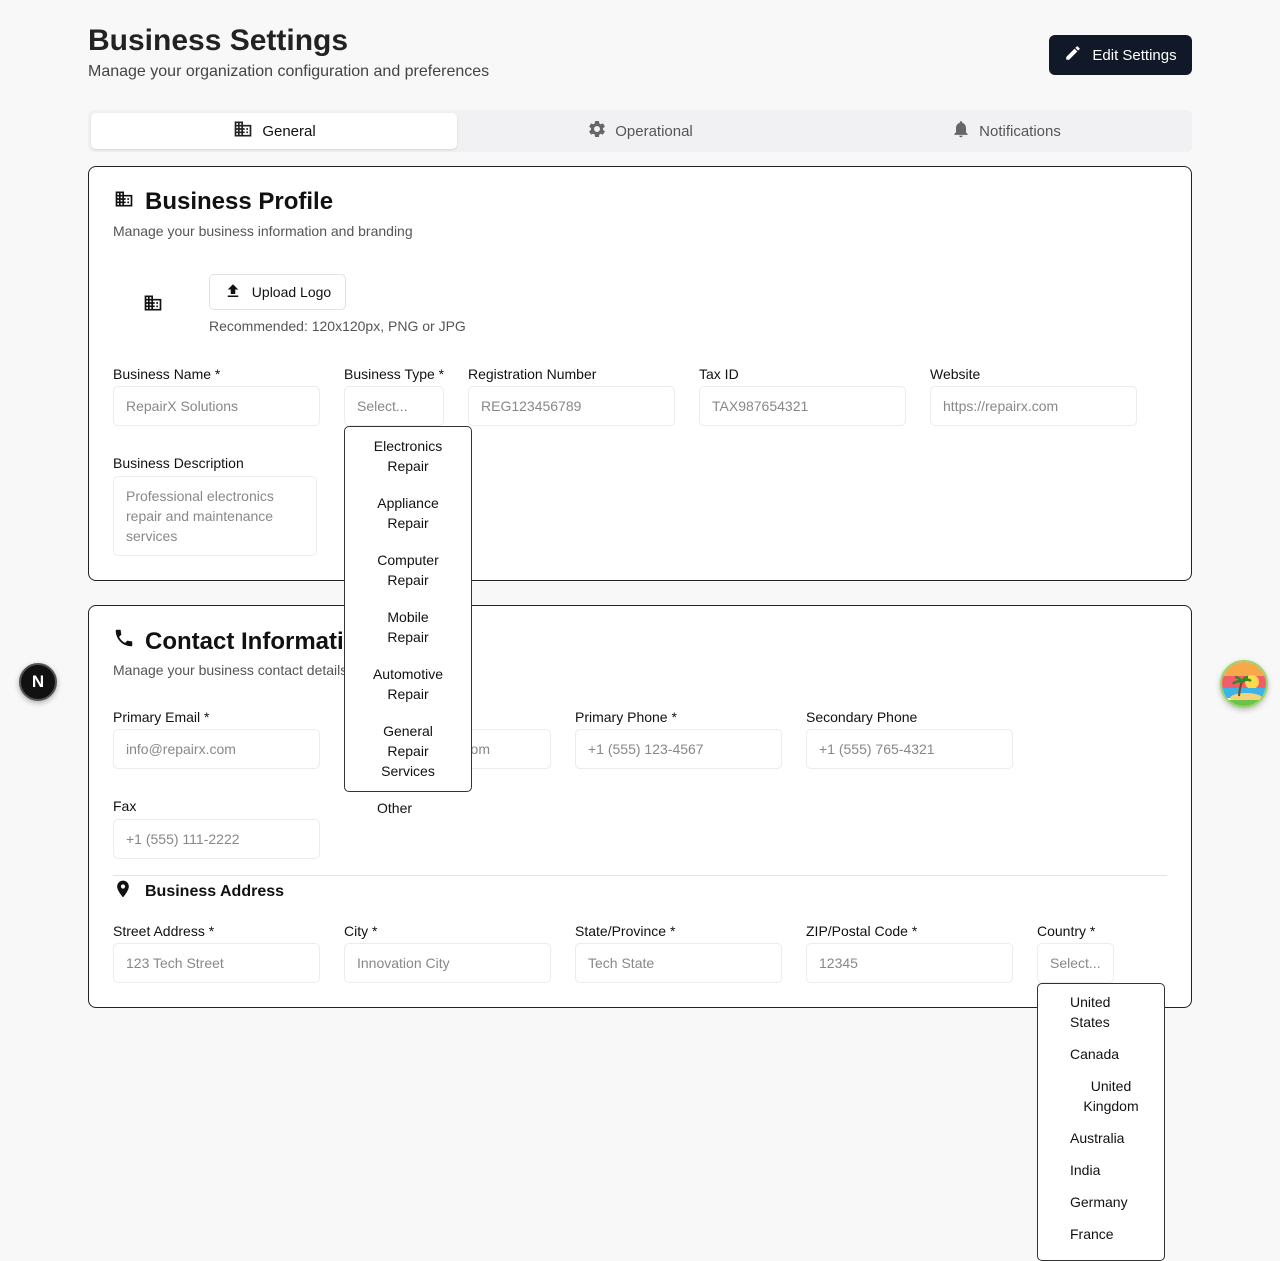  I want to click on business-address-title: Business Address, so click(198, 891).